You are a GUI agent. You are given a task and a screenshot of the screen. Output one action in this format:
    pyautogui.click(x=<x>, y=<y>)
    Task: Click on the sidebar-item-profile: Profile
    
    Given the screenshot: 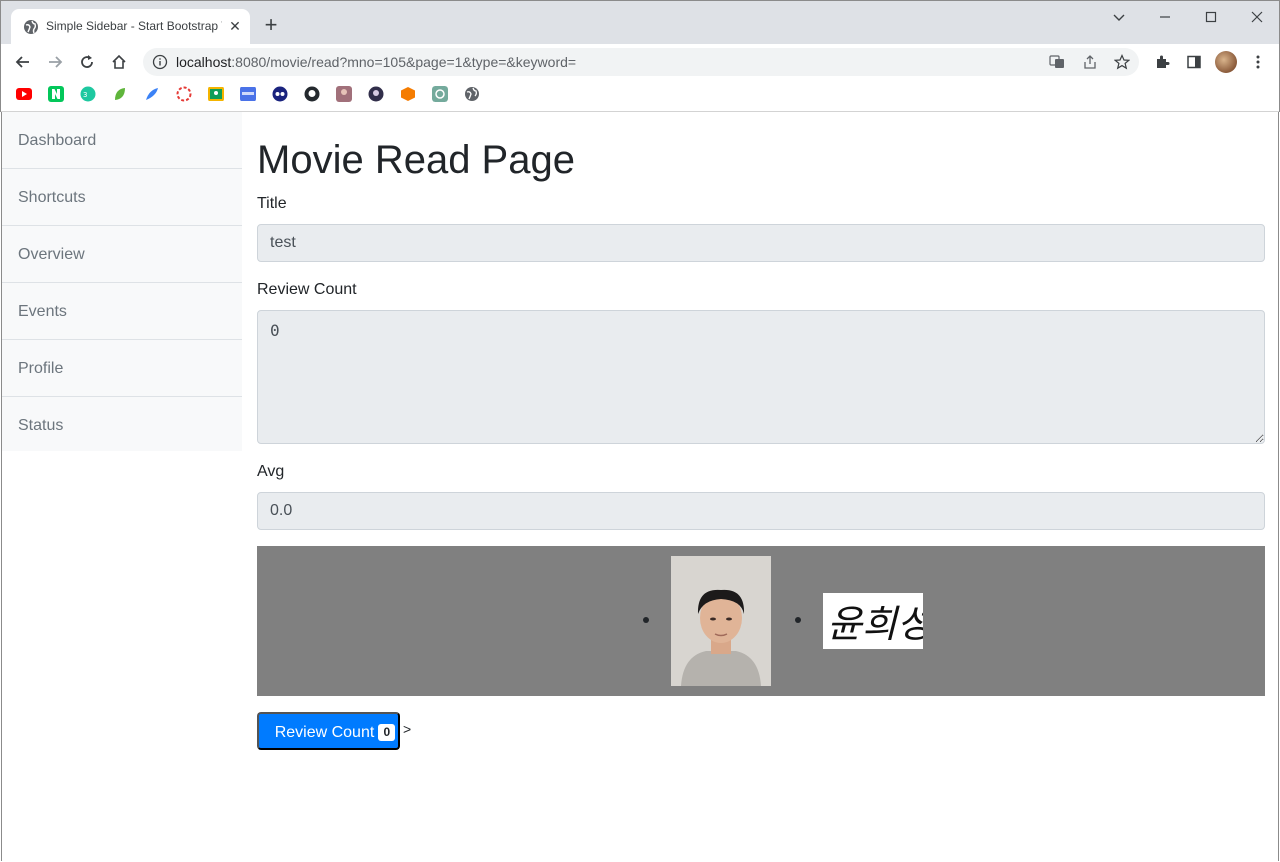 What is the action you would take?
    pyautogui.click(x=122, y=368)
    